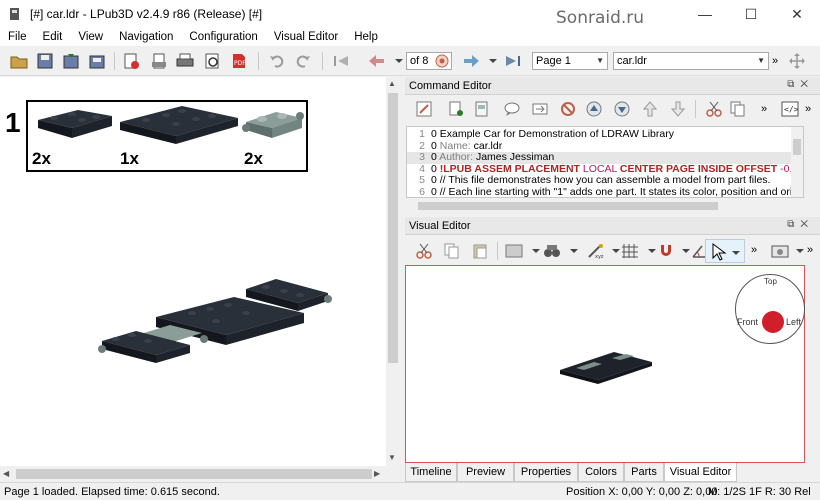 The height and width of the screenshot is (500, 820). Describe the element at coordinates (131, 61) in the screenshot. I see `close-file-icon` at that location.